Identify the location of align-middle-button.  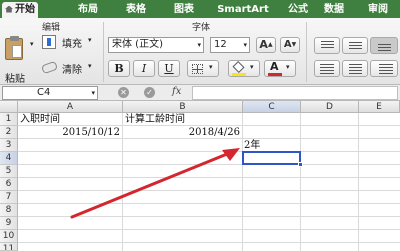
(355, 45).